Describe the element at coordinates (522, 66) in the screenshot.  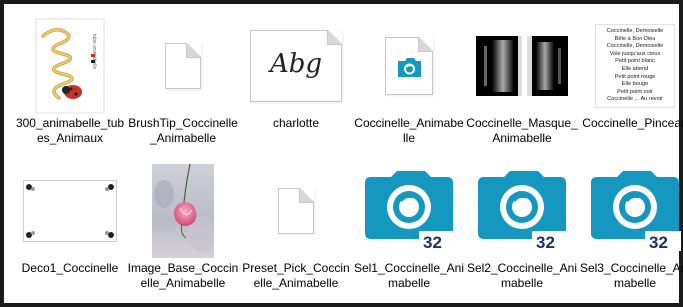
I see `mask-thumbnail` at that location.